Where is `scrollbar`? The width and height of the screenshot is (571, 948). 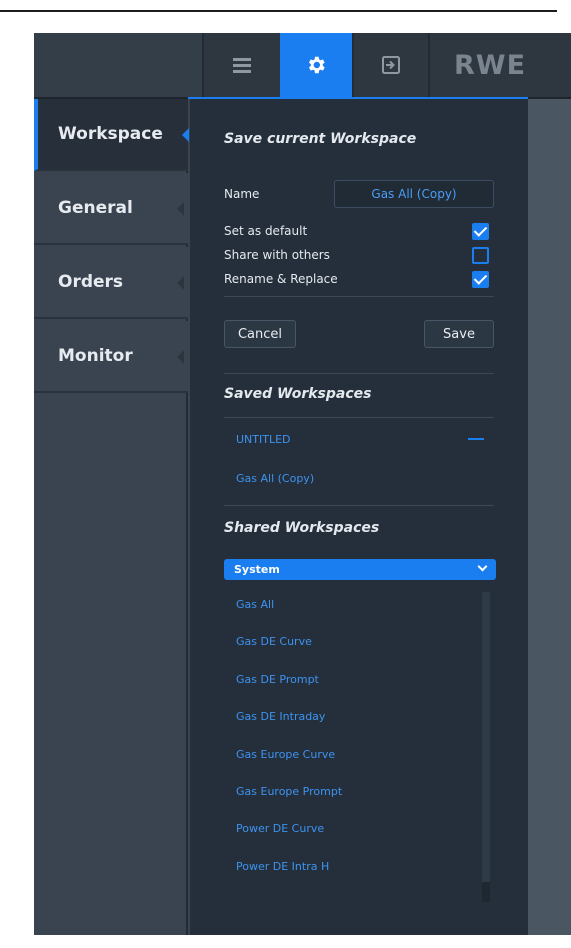
scrollbar is located at coordinates (486, 747).